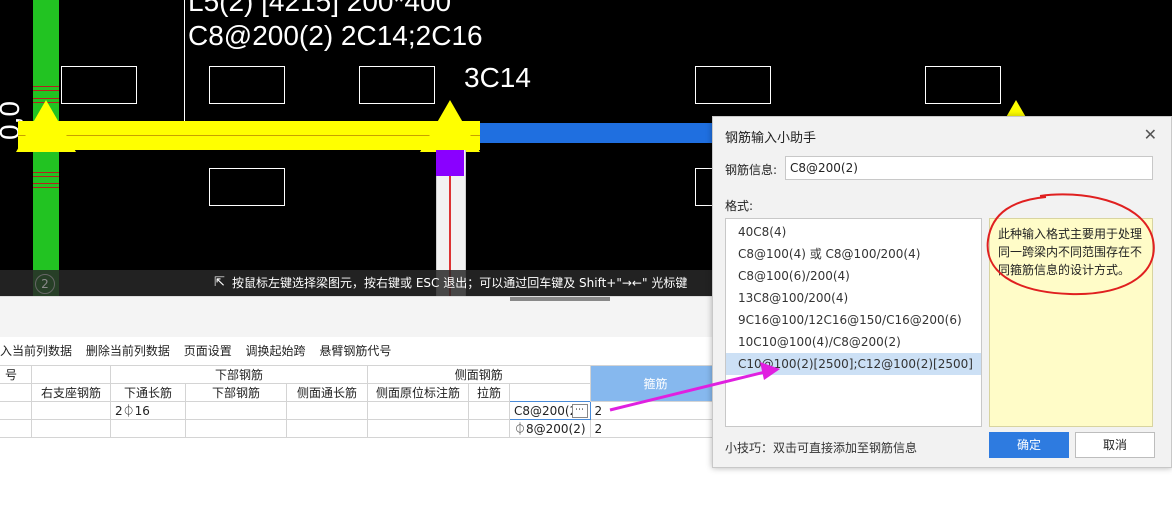 The height and width of the screenshot is (514, 1172). Describe the element at coordinates (335, 35) in the screenshot. I see `beam-annotation-line2: C8@200(2) 2C14;2C16` at that location.